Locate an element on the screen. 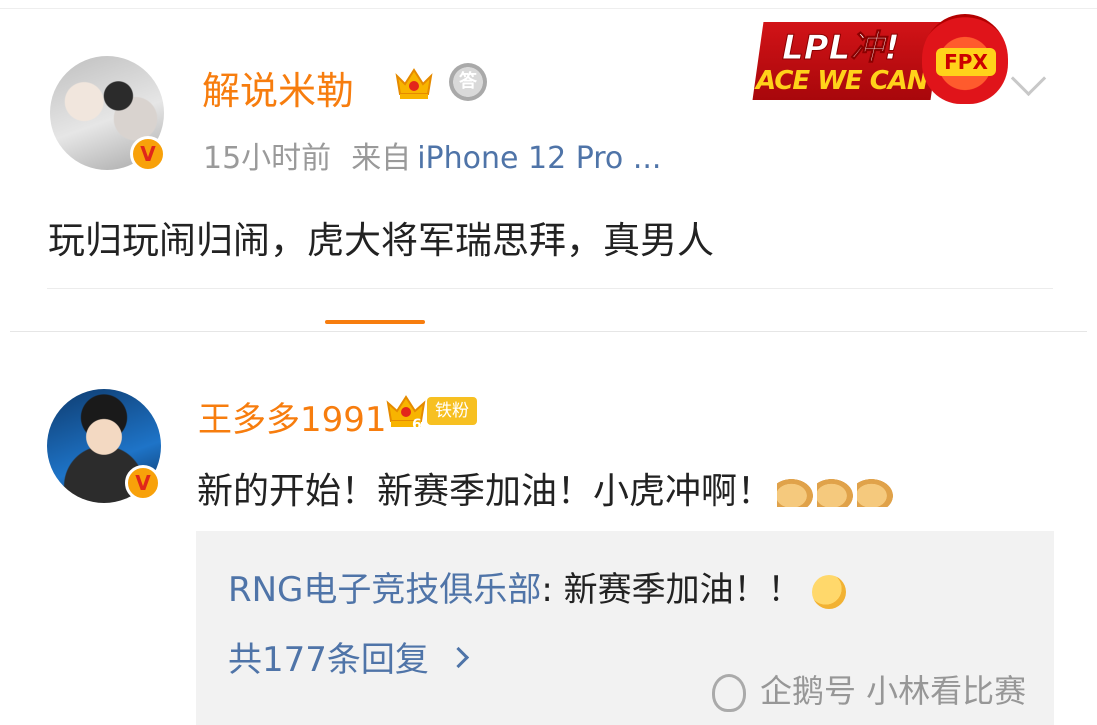 The image size is (1097, 725). reply-author-name: 王多多1991 is located at coordinates (292, 416).